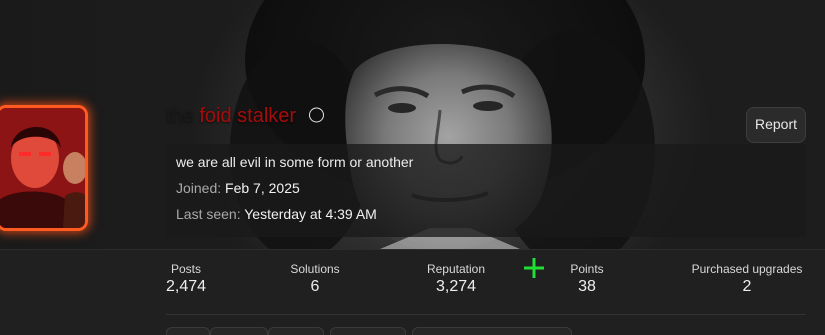 This screenshot has height=335, width=825. Describe the element at coordinates (315, 286) in the screenshot. I see `stat-value: 6` at that location.